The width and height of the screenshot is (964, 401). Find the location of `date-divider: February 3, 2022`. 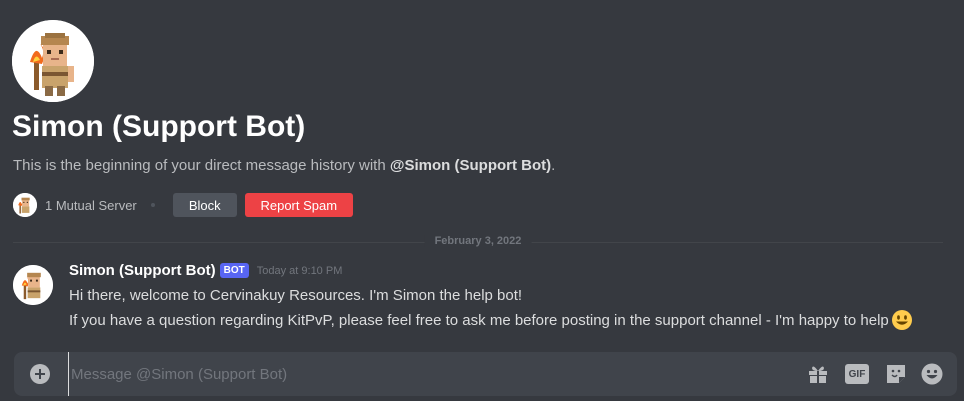

date-divider: February 3, 2022 is located at coordinates (478, 241).